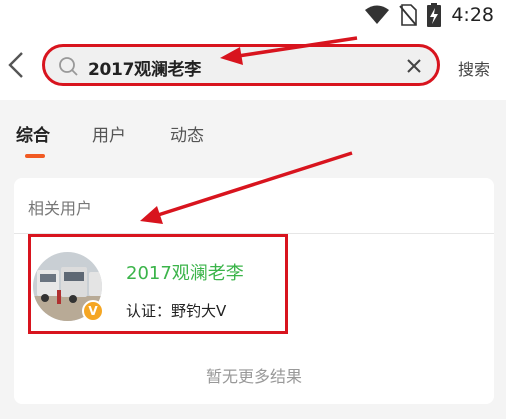 The image size is (506, 419). Describe the element at coordinates (187, 133) in the screenshot. I see `tab-posts: 动态` at that location.